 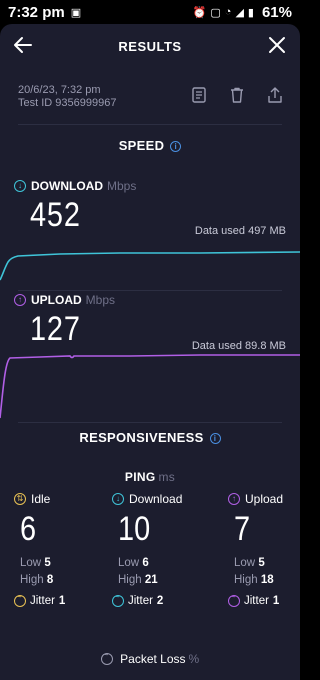 I want to click on ping-label: PING, so click(x=140, y=477).